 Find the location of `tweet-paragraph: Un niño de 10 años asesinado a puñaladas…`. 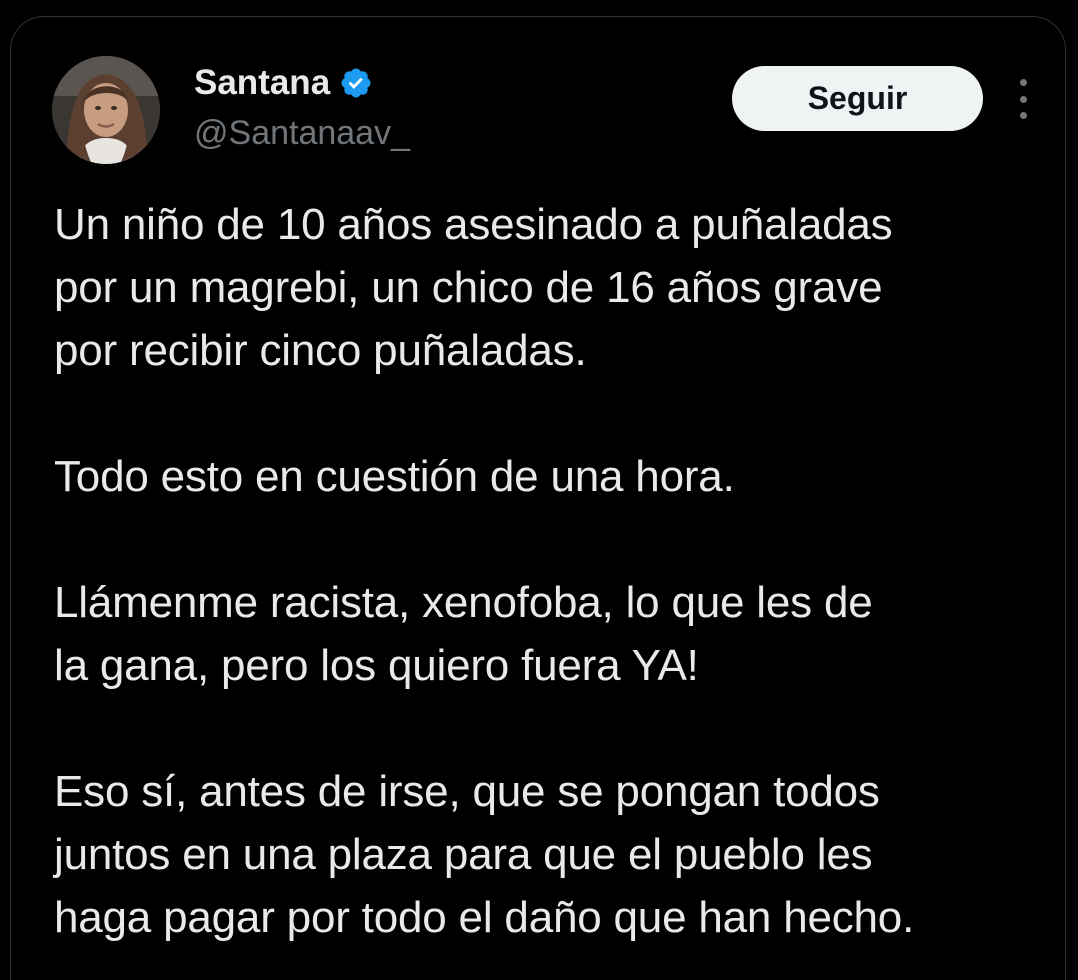

tweet-paragraph: Un niño de 10 años asesinado a puñaladas… is located at coordinates (473, 287).